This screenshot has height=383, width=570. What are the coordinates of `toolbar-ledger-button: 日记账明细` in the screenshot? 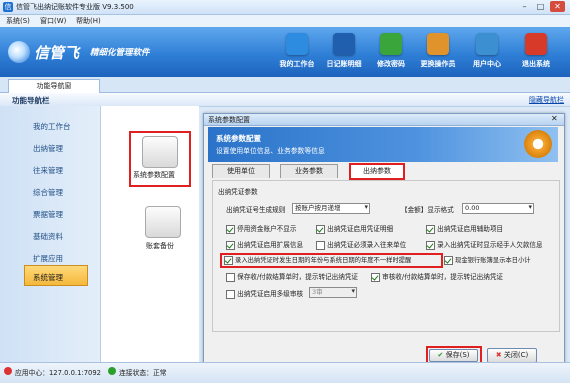 It's located at (344, 53).